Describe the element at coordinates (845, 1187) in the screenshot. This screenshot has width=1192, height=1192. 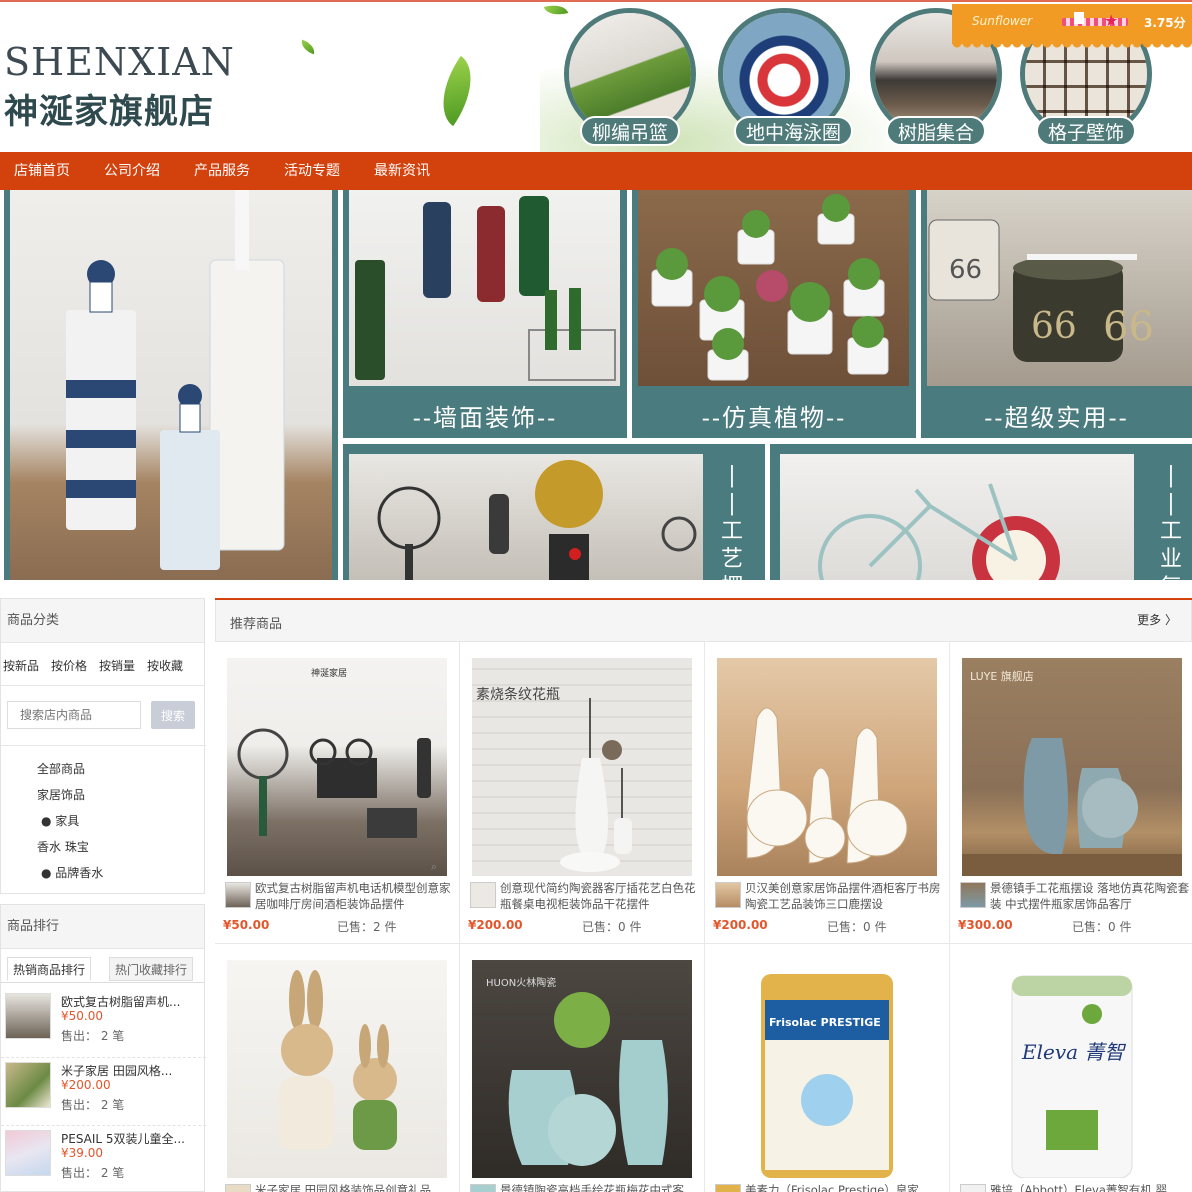
I see `product-title: 美素力（Frisolac Prestige）皇家` at that location.